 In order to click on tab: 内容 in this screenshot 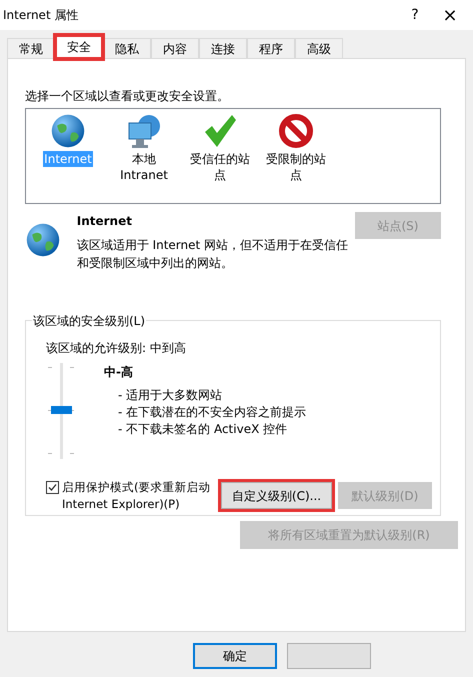, I will do `click(175, 48)`.